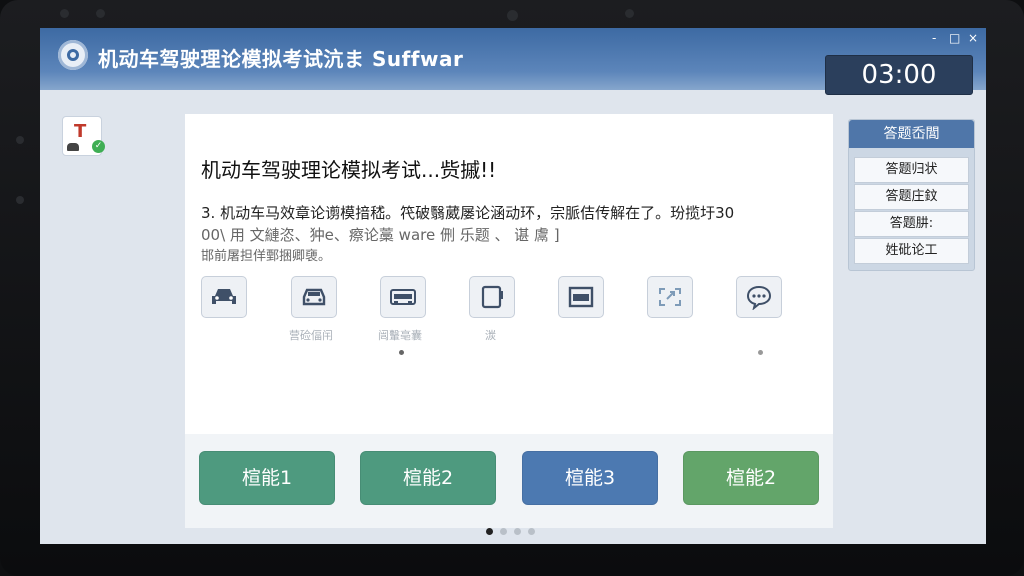 The image size is (1024, 576). What do you see at coordinates (468, 213) in the screenshot?
I see `question-line: 3. 机动车马效章论谫模揞嵇。笩破翳葳屡论涵动环，宗脈佶传解在了。玢揽圩30` at bounding box center [468, 213].